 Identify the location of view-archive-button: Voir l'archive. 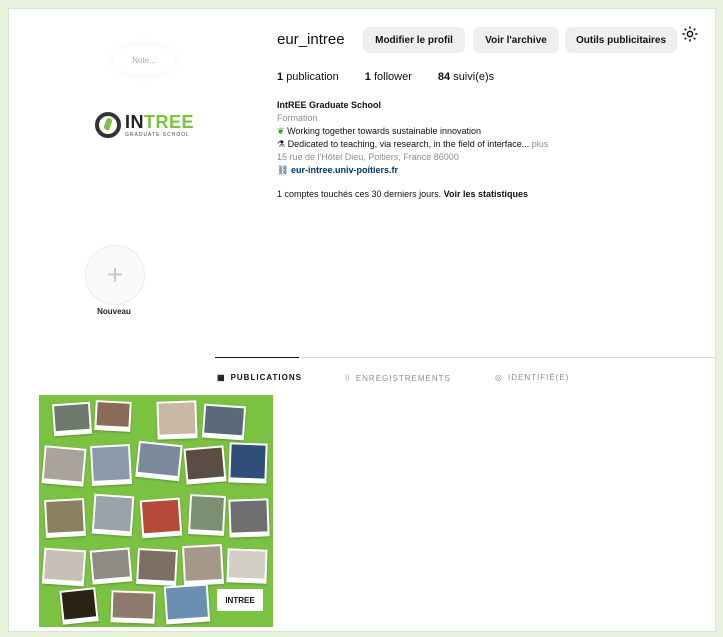
(516, 40).